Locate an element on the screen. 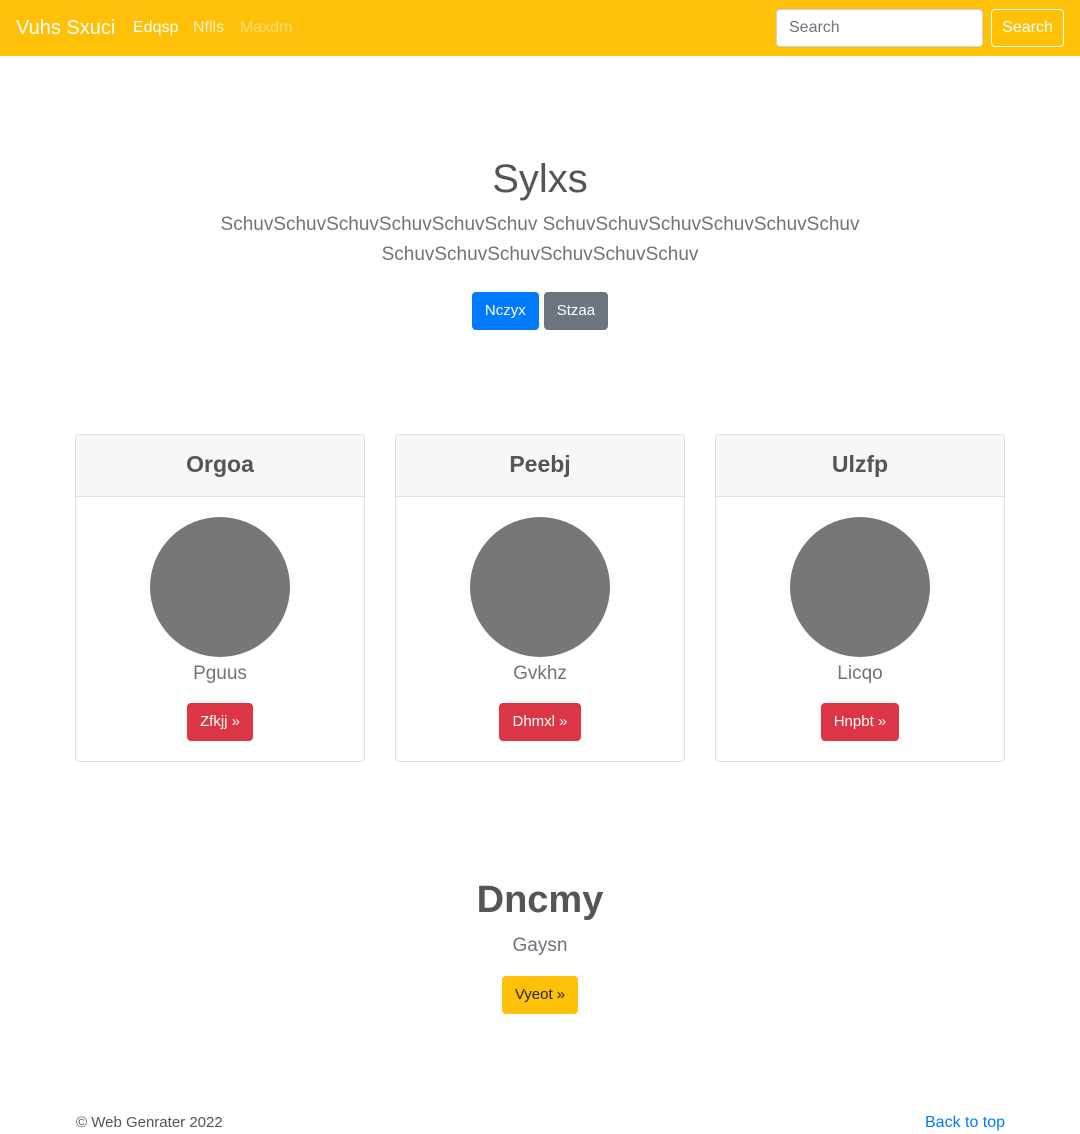  top-navbar: Vuhs Sxuci Edqsp Nflls Maxdm Search is located at coordinates (540, 28).